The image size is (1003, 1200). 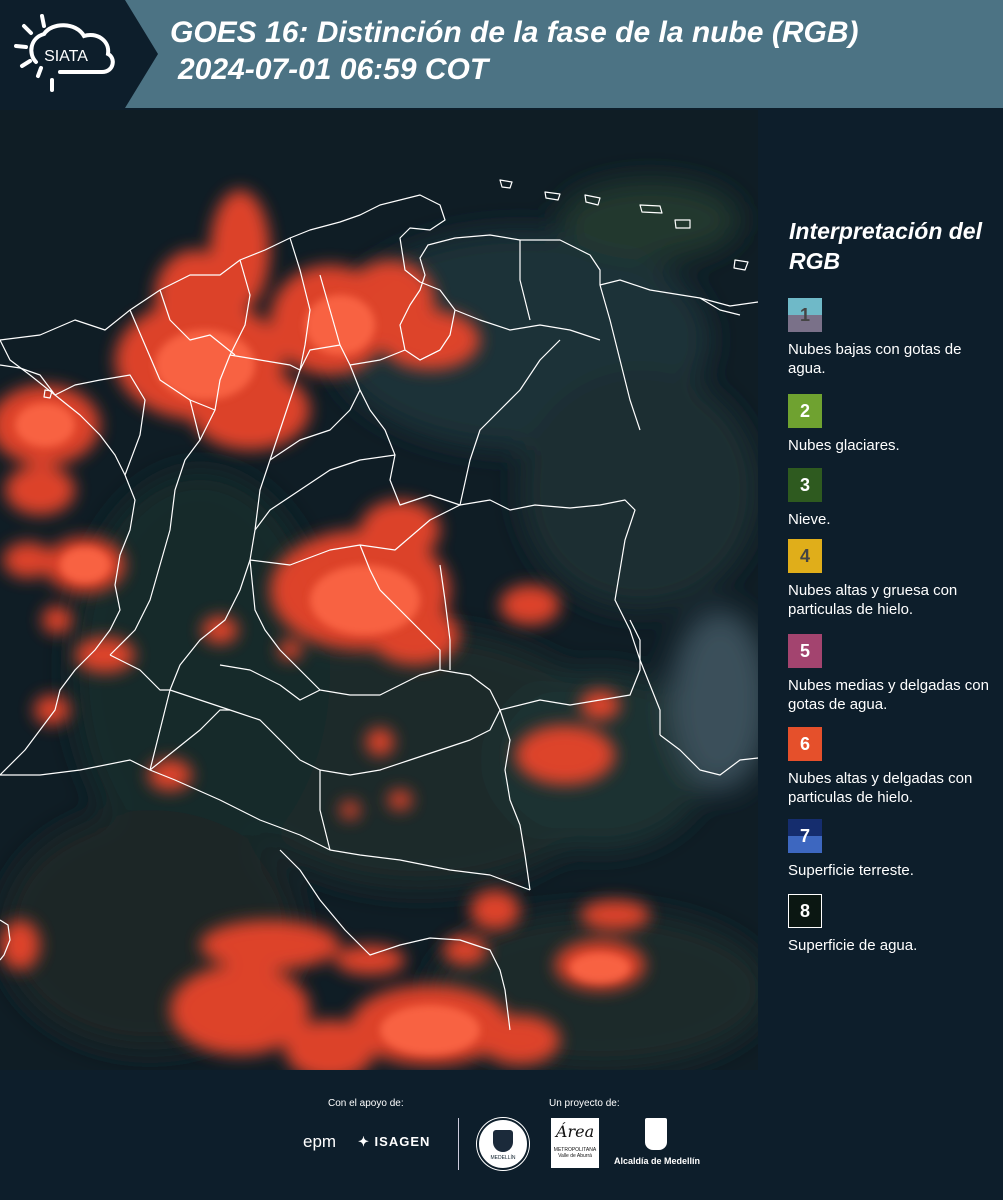 I want to click on legend-item-7: 7 Superficie terreste., so click(x=895, y=849).